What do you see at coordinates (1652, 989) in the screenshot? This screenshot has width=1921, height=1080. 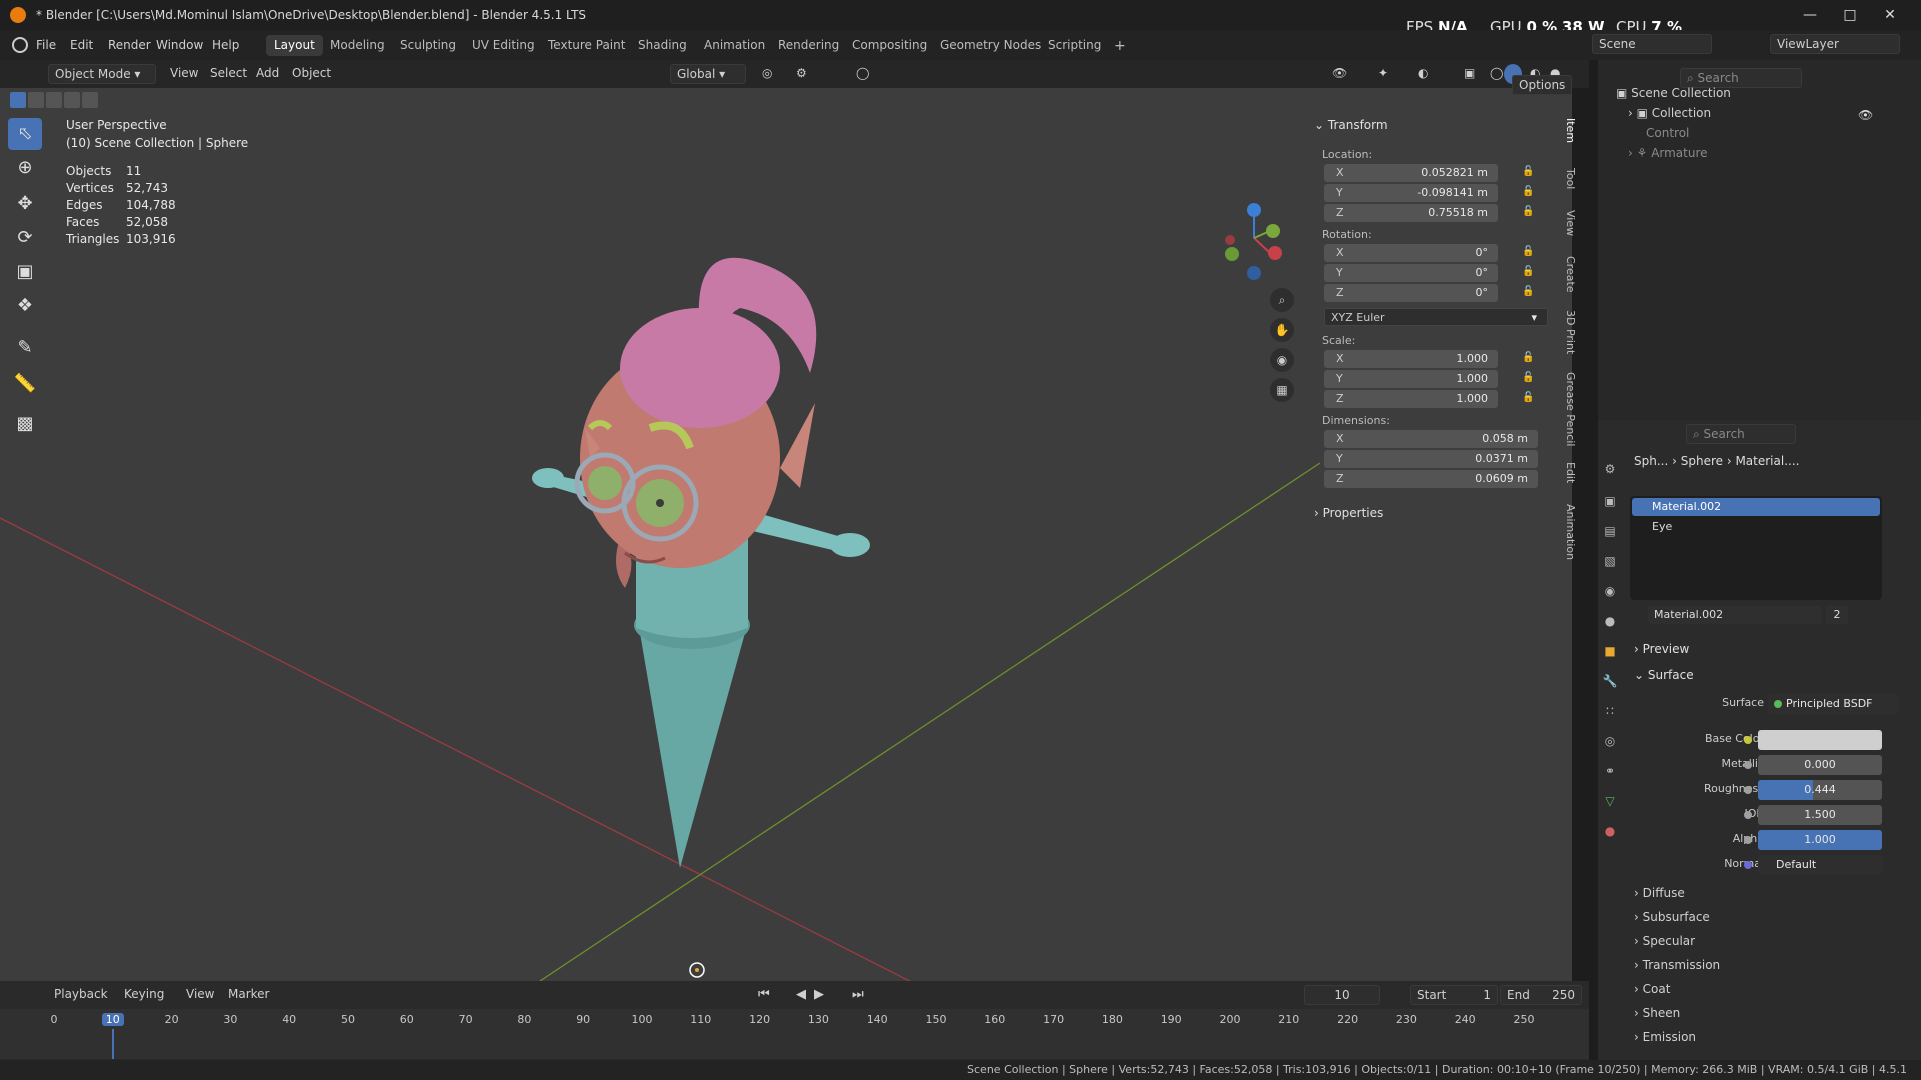 I see `coat-subpanel: › Coat` at bounding box center [1652, 989].